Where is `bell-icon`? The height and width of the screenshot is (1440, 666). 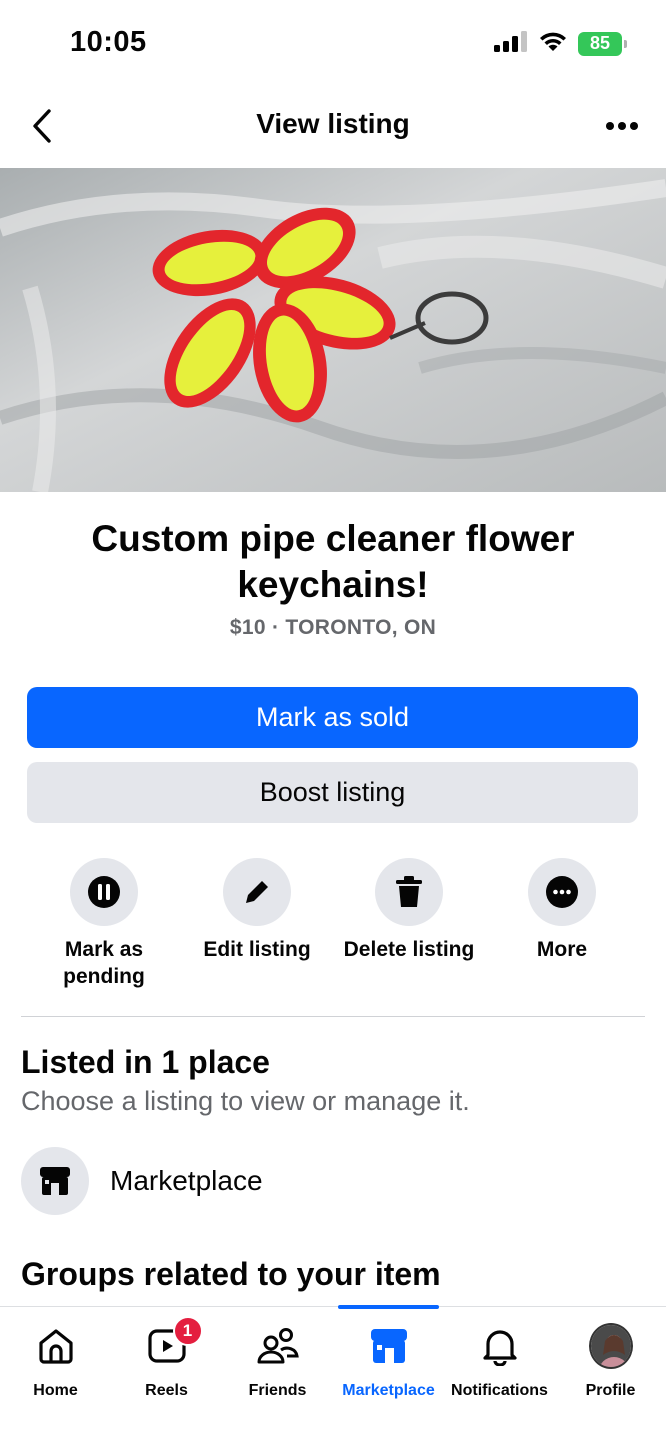
bell-icon is located at coordinates (499, 1348).